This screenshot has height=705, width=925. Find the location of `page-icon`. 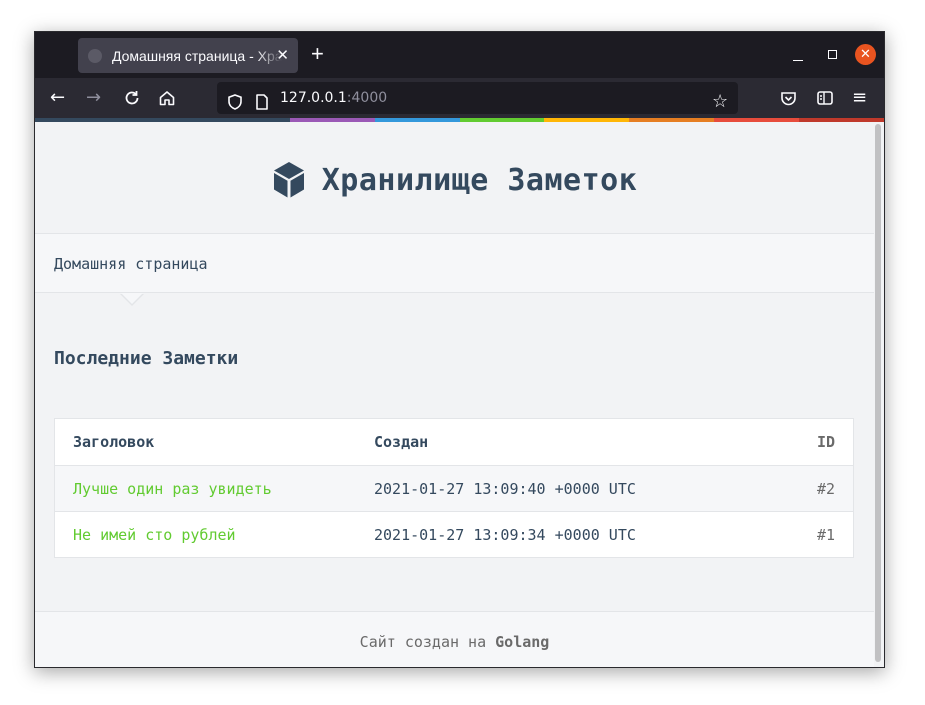

page-icon is located at coordinates (262, 102).